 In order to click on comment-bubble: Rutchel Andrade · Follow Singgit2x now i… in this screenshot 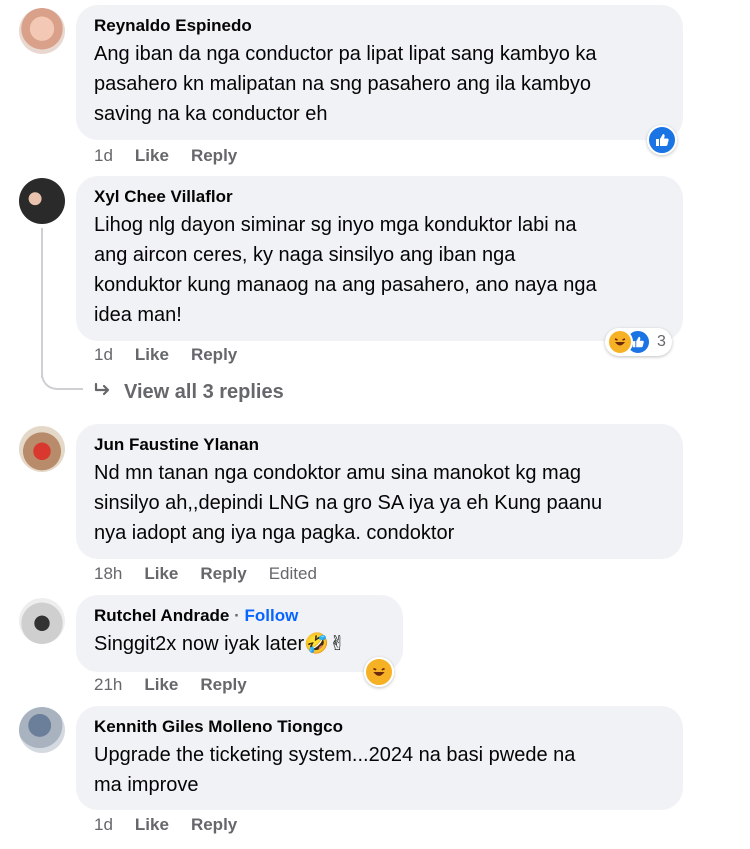, I will do `click(239, 633)`.